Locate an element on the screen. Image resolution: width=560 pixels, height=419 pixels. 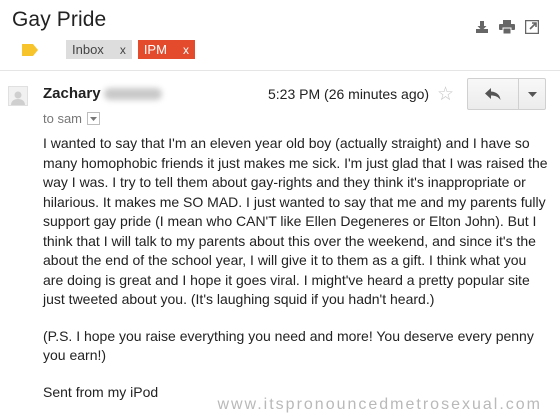
watermark: www.itspronouncedmetrosexual.com is located at coordinates (379, 404).